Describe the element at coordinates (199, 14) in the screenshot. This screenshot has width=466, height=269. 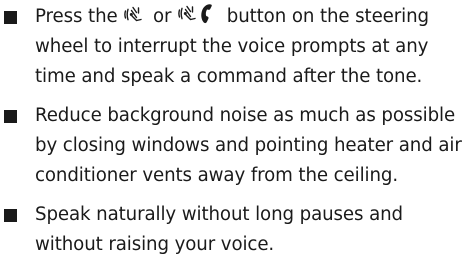
I see `voice-recognition-phone-icon` at that location.